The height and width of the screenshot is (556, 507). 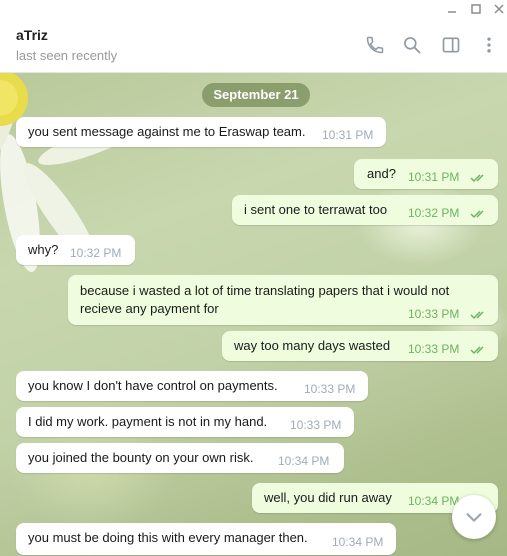 I want to click on maximize-icon, so click(x=476, y=9).